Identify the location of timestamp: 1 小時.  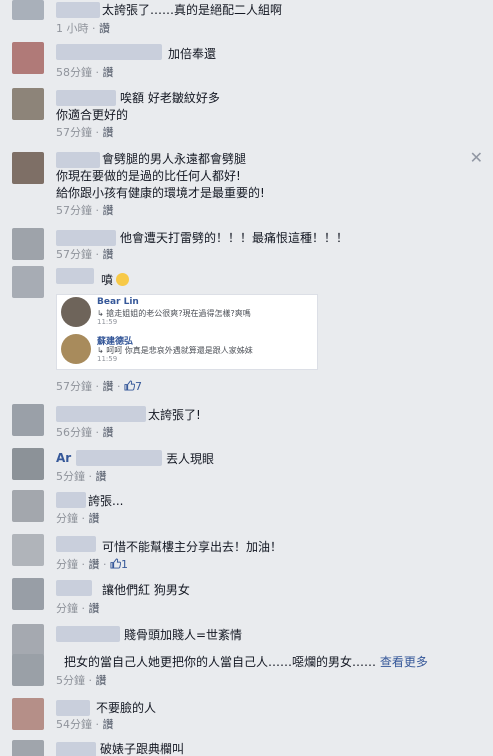
(72, 28).